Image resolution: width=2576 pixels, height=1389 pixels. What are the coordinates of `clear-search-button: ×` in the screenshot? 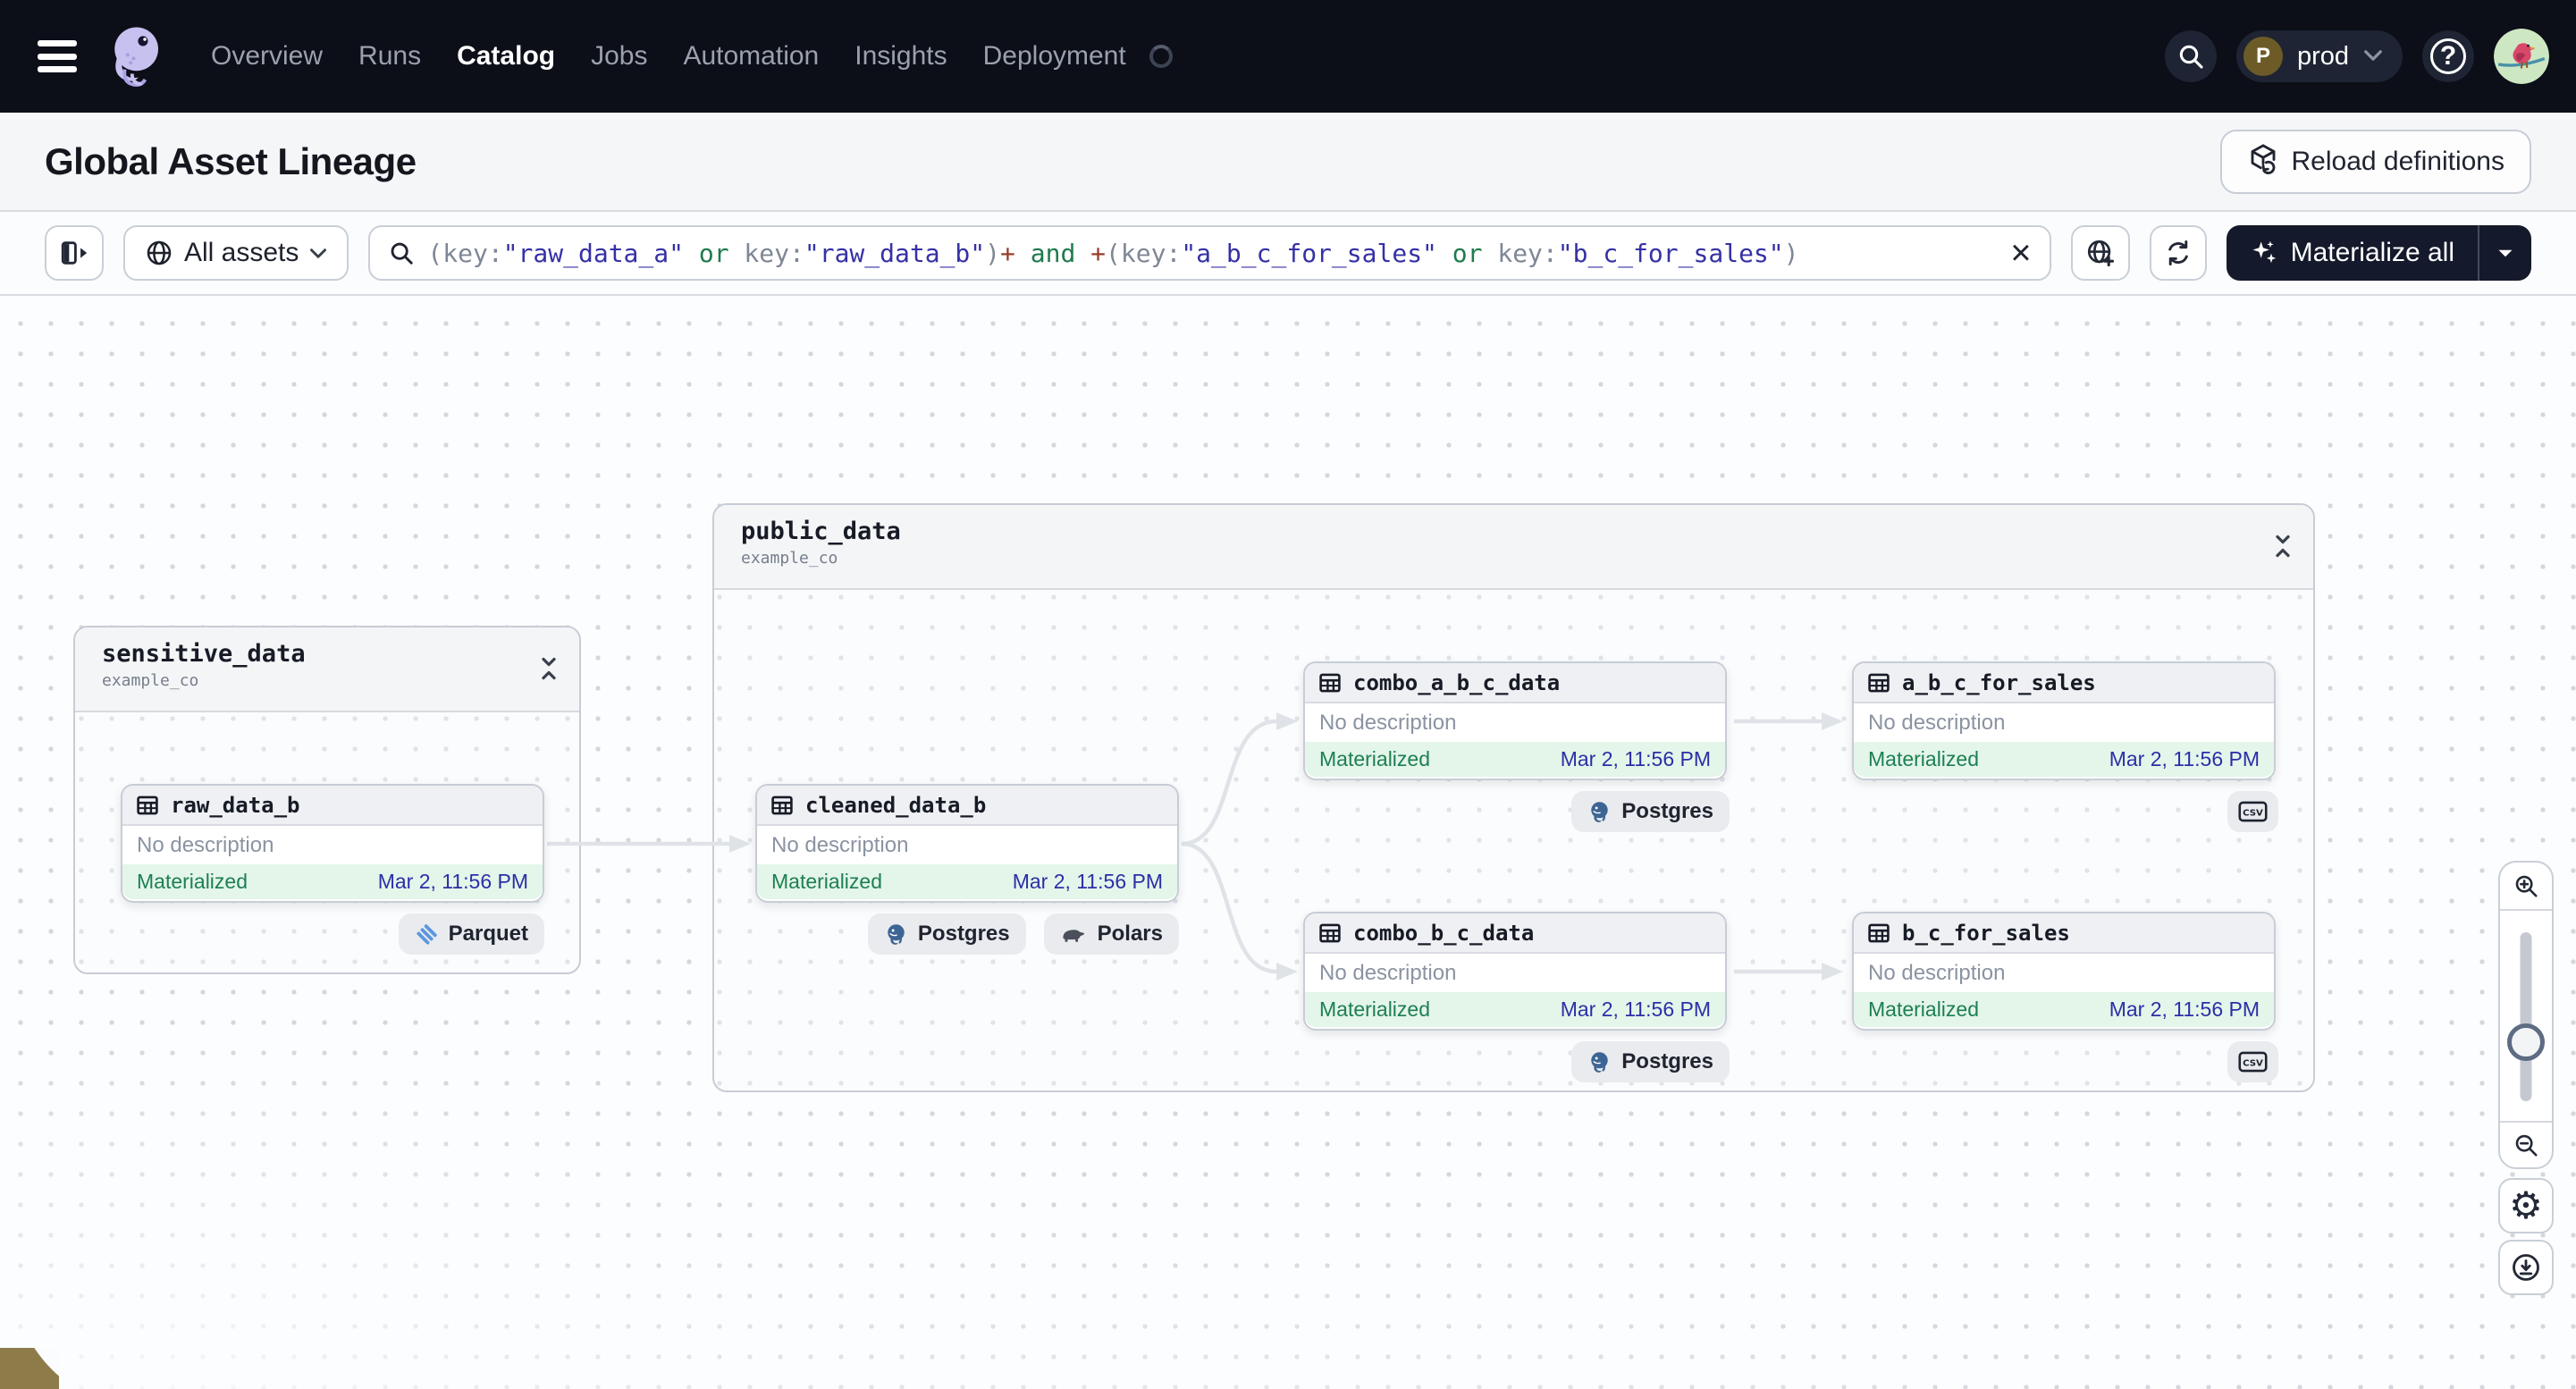 It's located at (2021, 253).